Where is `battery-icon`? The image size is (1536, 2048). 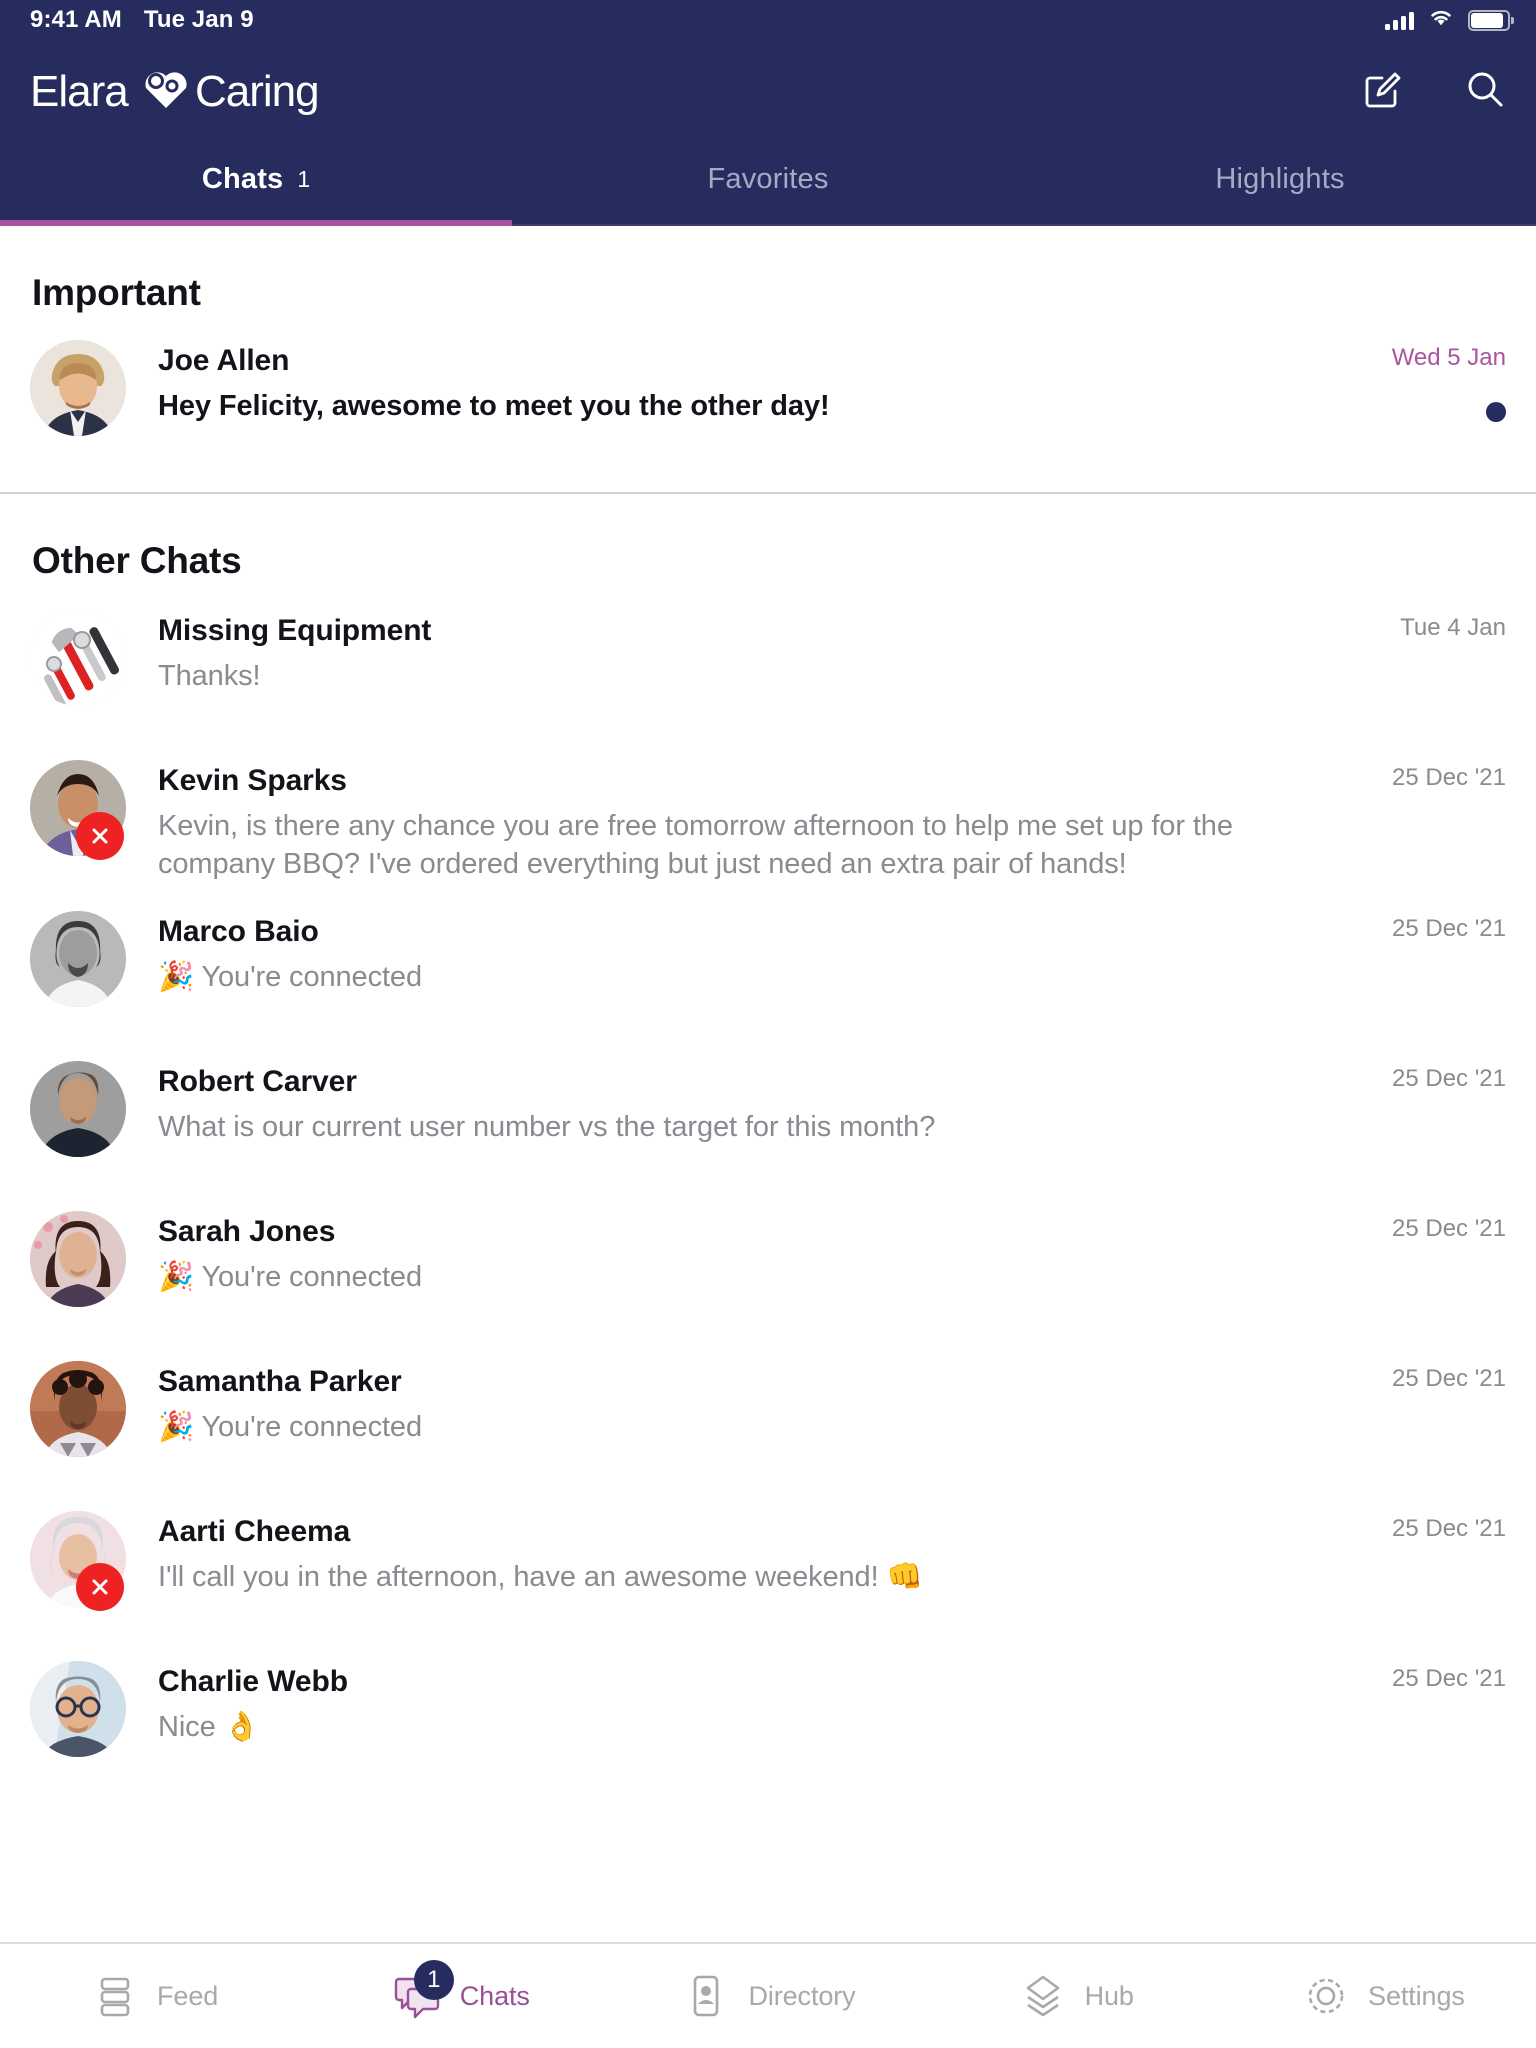 battery-icon is located at coordinates (1491, 20).